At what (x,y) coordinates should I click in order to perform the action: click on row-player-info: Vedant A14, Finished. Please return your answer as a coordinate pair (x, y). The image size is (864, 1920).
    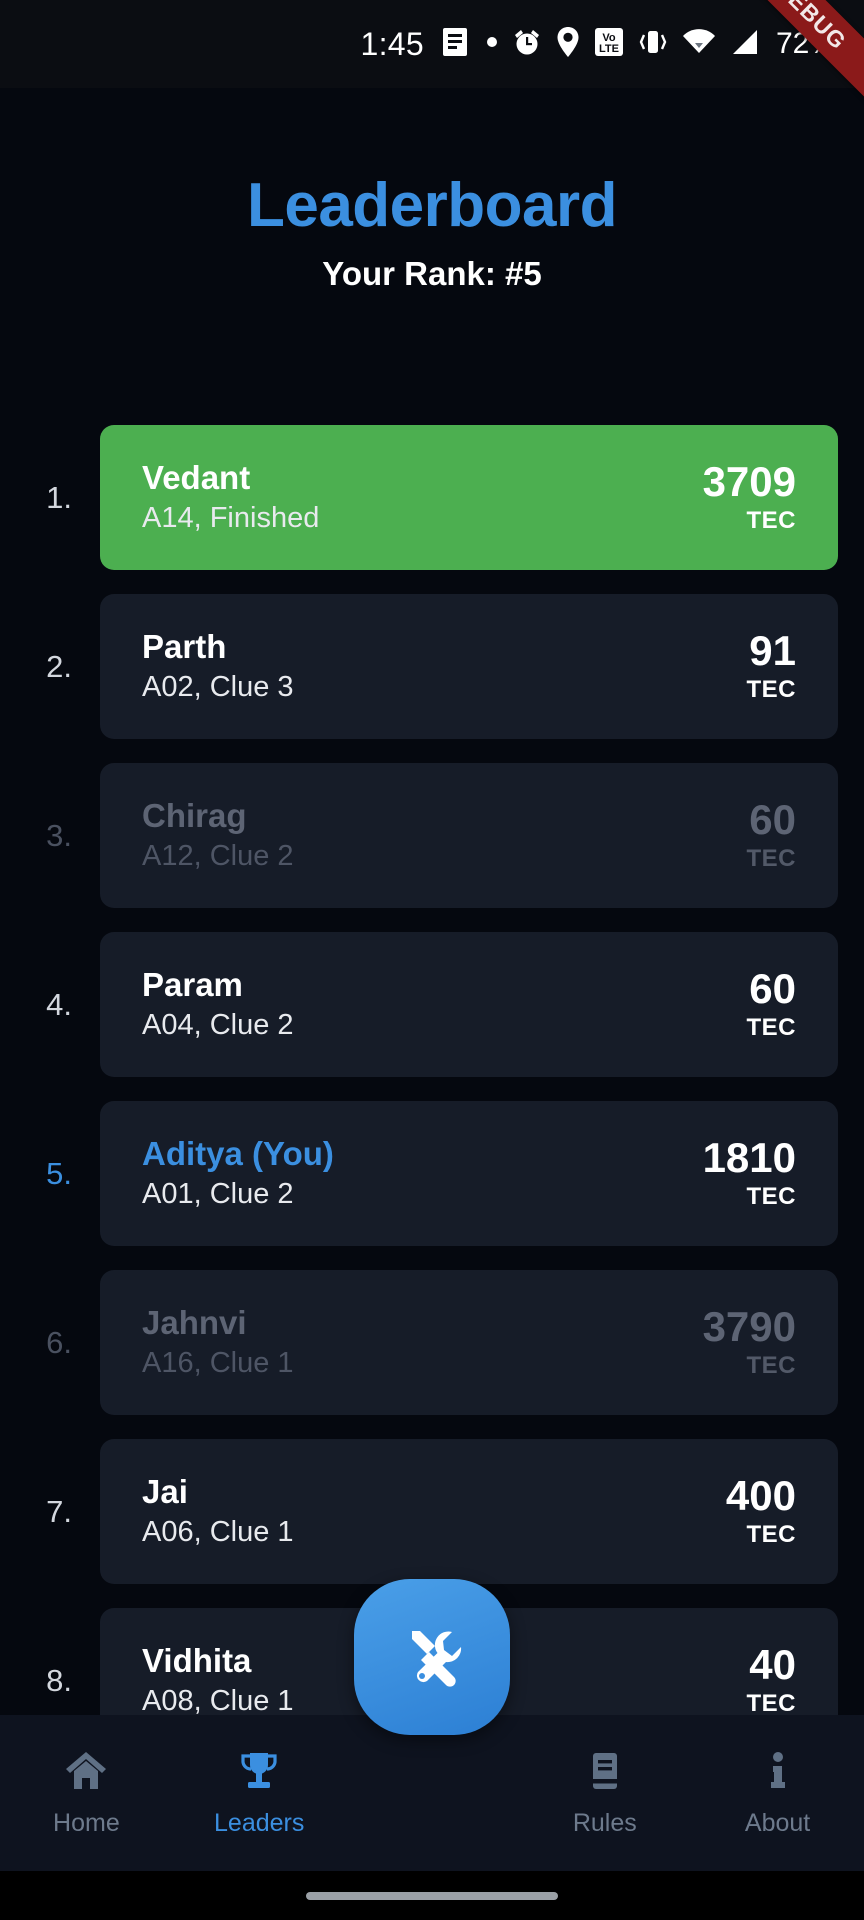
    Looking at the image, I should click on (231, 496).